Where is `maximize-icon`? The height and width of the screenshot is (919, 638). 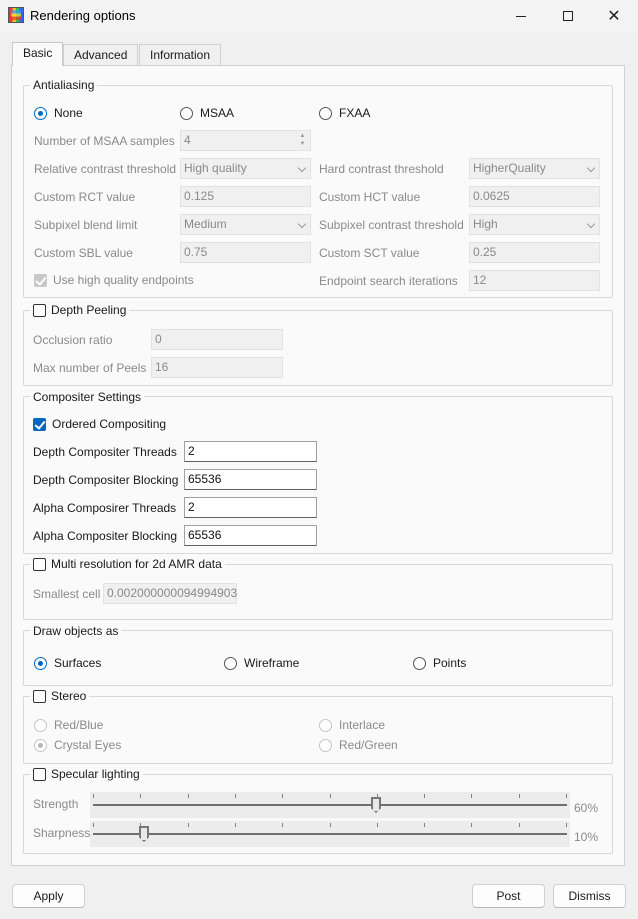 maximize-icon is located at coordinates (568, 16).